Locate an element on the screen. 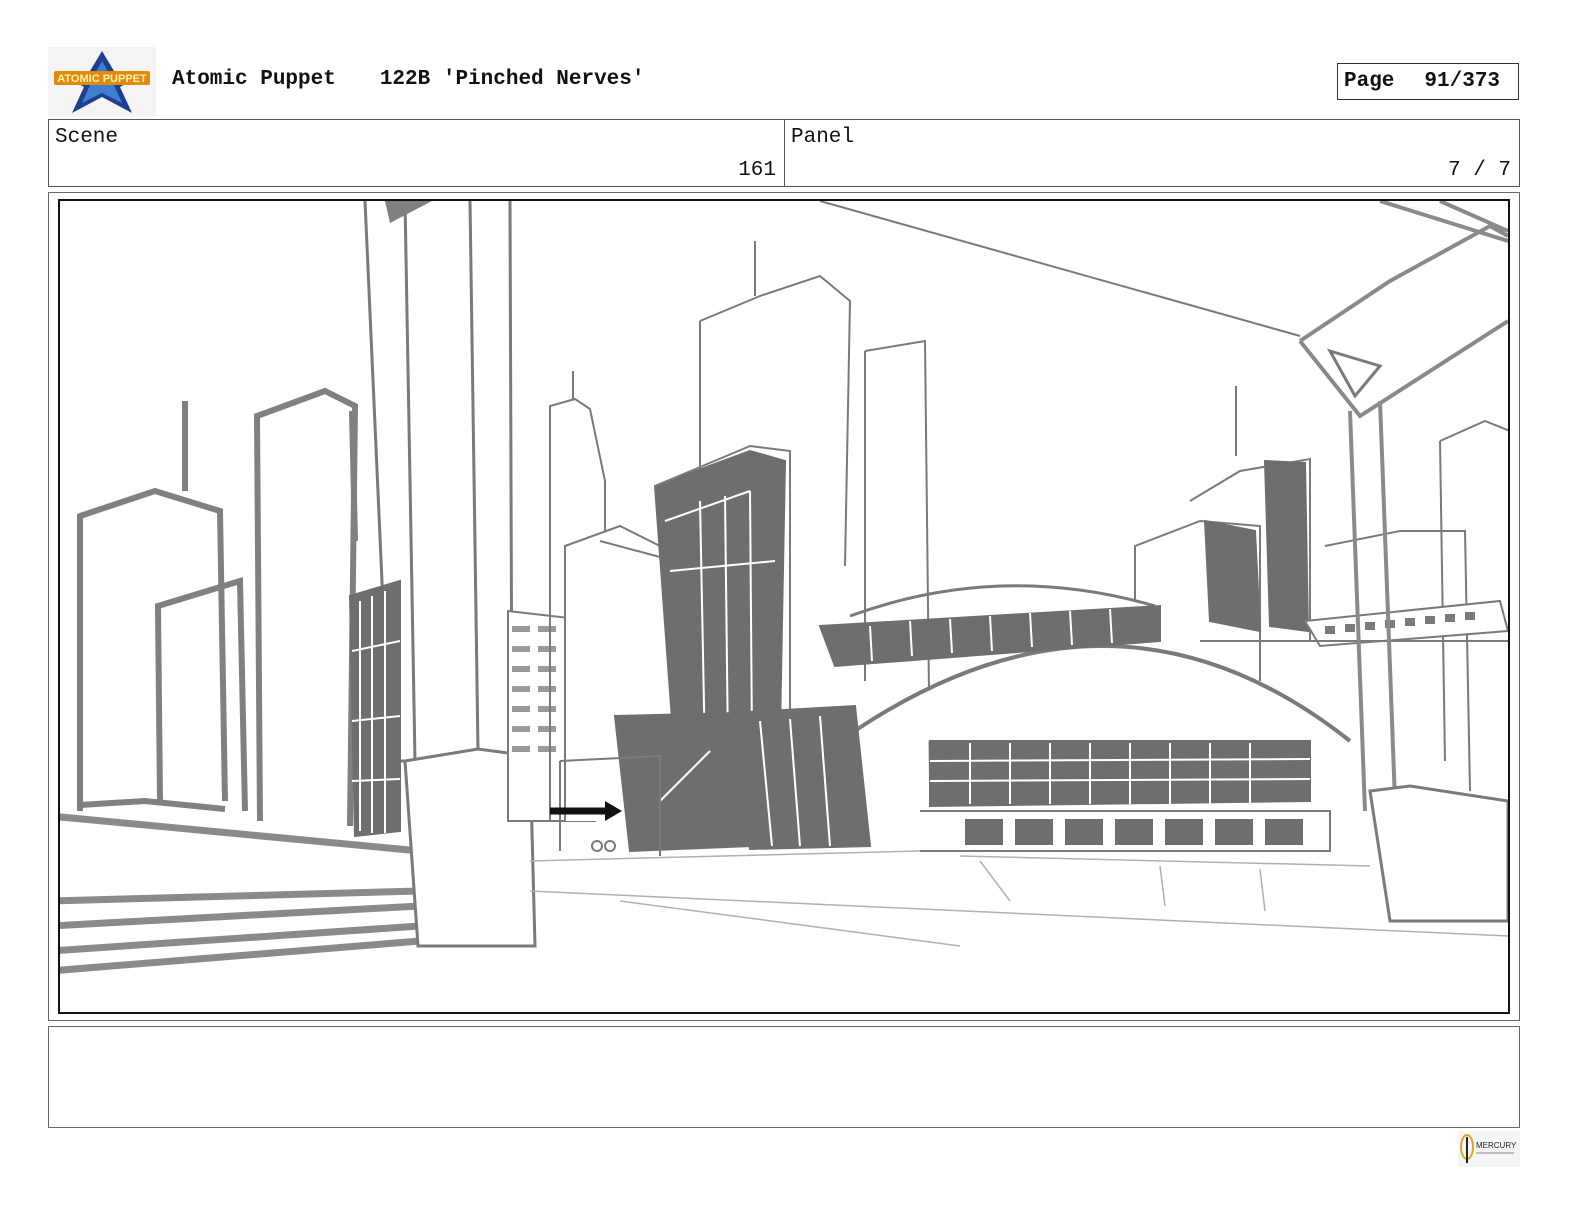 This screenshot has height=1225, width=1582. episode-title: 122B 'Pinched Nerves' is located at coordinates (512, 79).